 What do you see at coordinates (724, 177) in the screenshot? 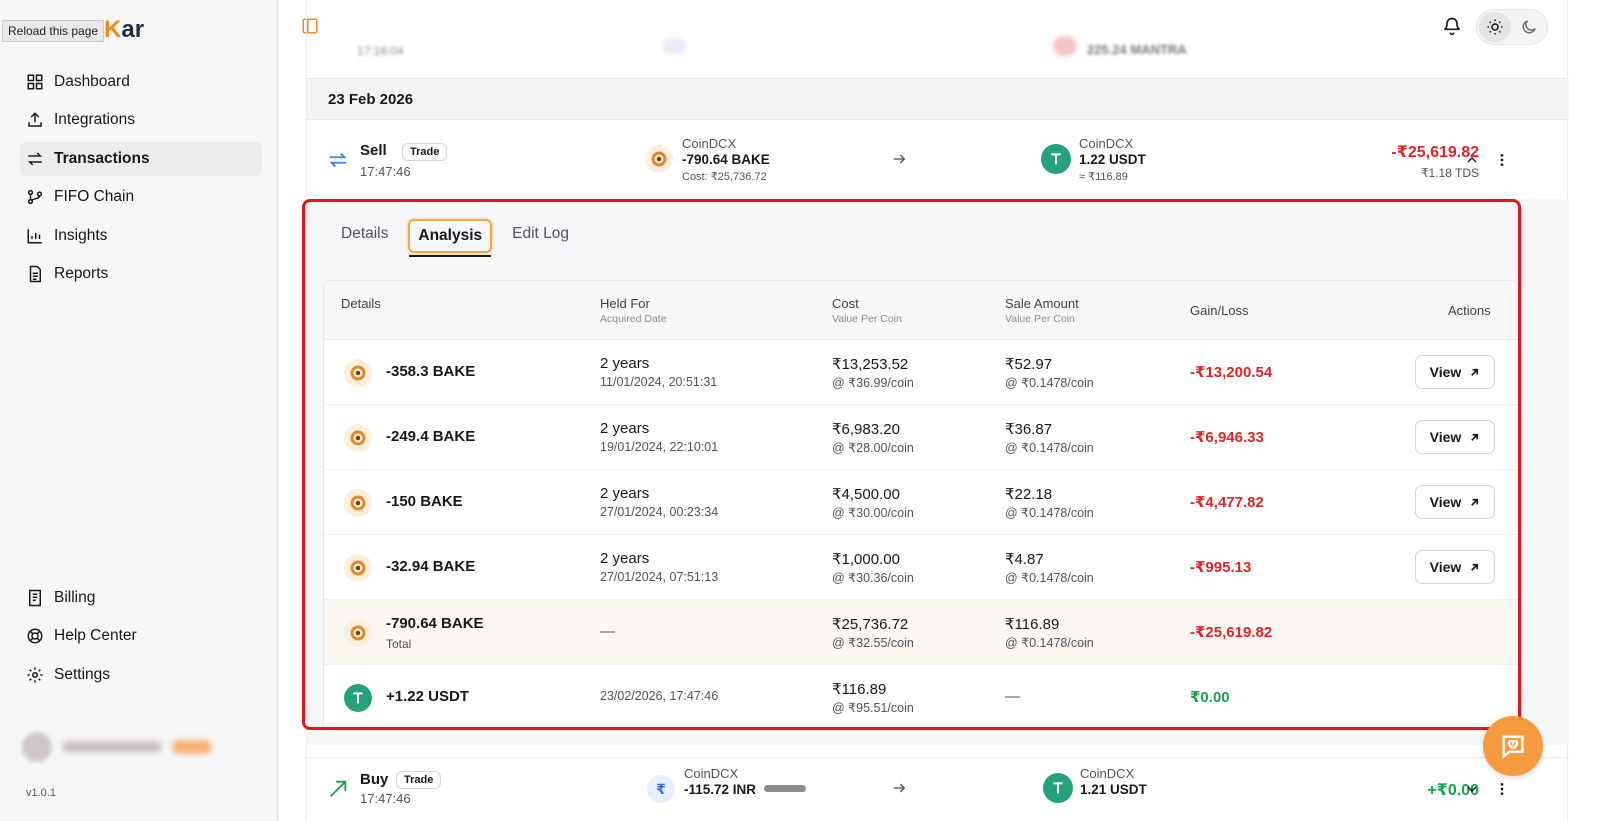
I see `from-cost: Cost: ₹25,736.72` at bounding box center [724, 177].